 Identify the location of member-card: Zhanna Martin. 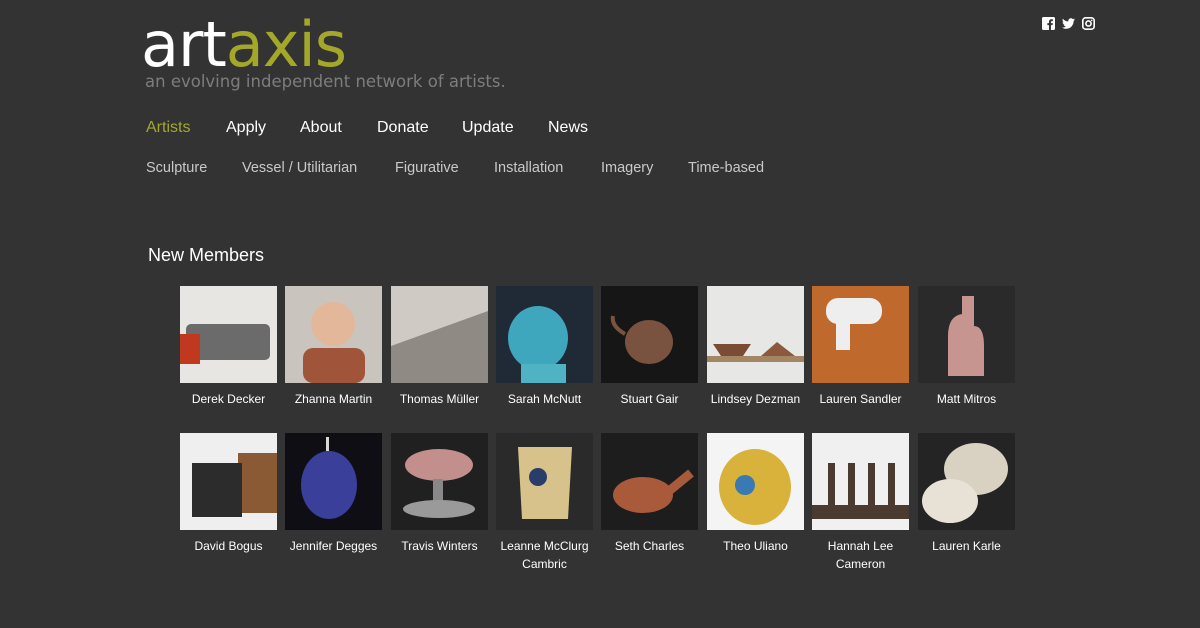
(333, 347).